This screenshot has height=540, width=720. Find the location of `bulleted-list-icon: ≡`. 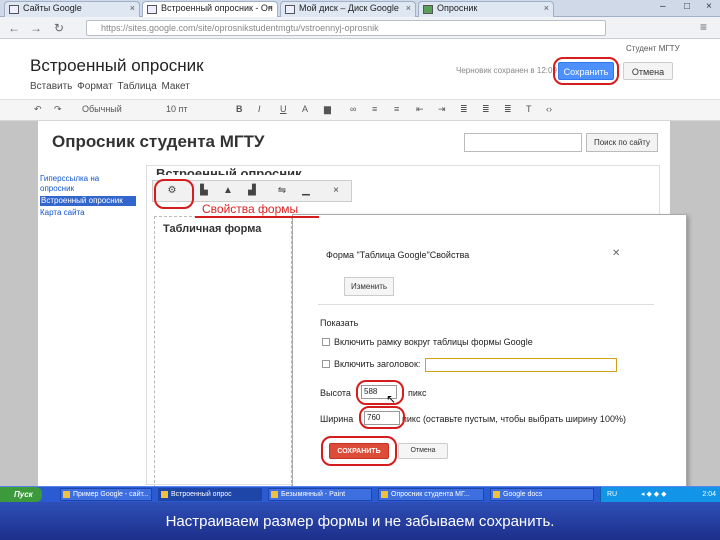

bulleted-list-icon: ≡ is located at coordinates (396, 109).